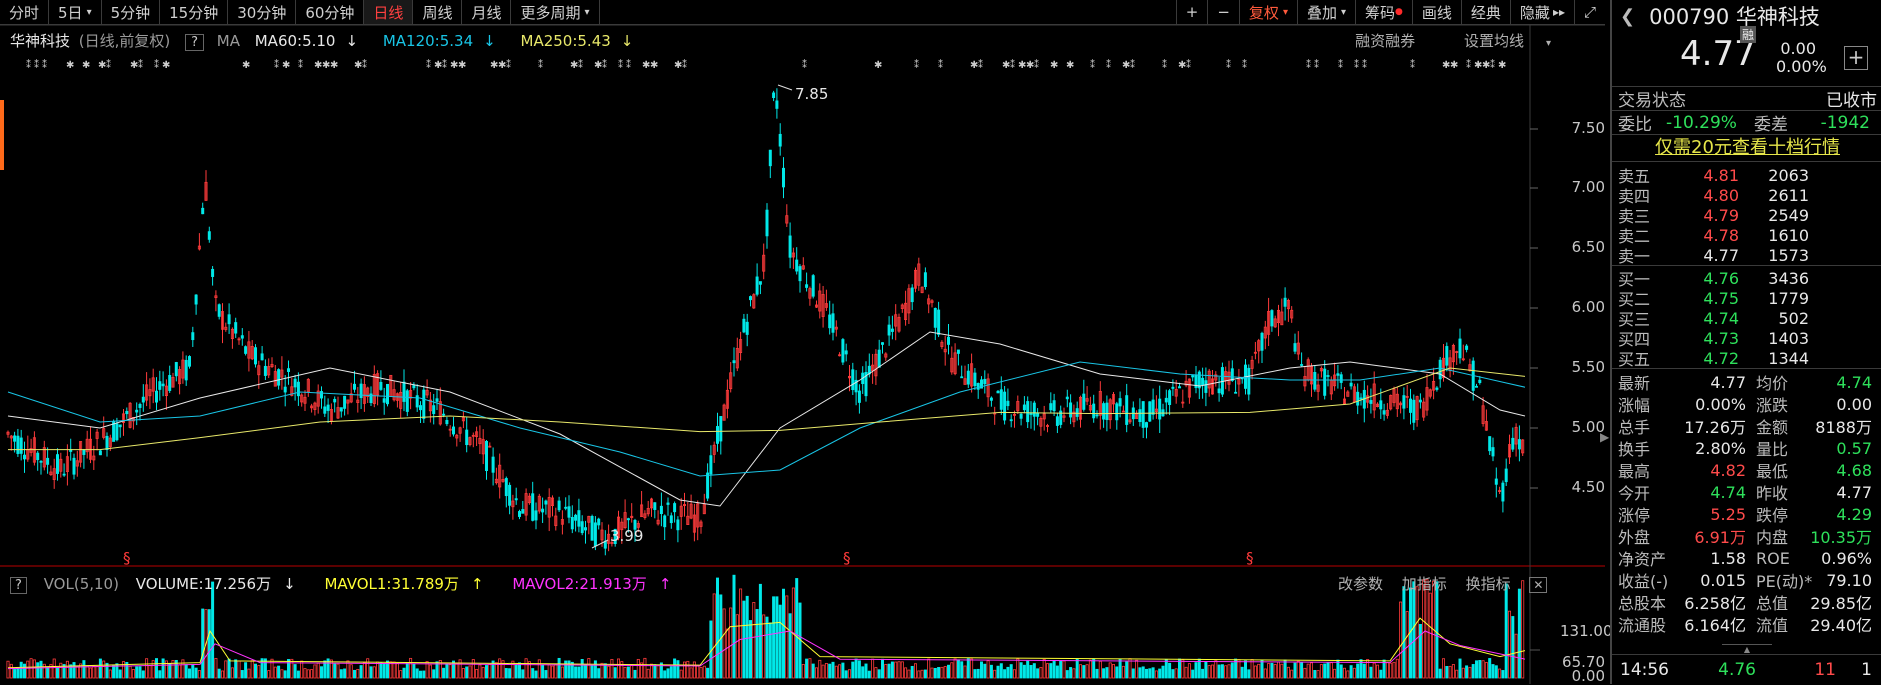 The width and height of the screenshot is (1881, 685). Describe the element at coordinates (1496, 41) in the screenshot. I see `shezhi-junxian-link: 设置均线 ▾` at that location.